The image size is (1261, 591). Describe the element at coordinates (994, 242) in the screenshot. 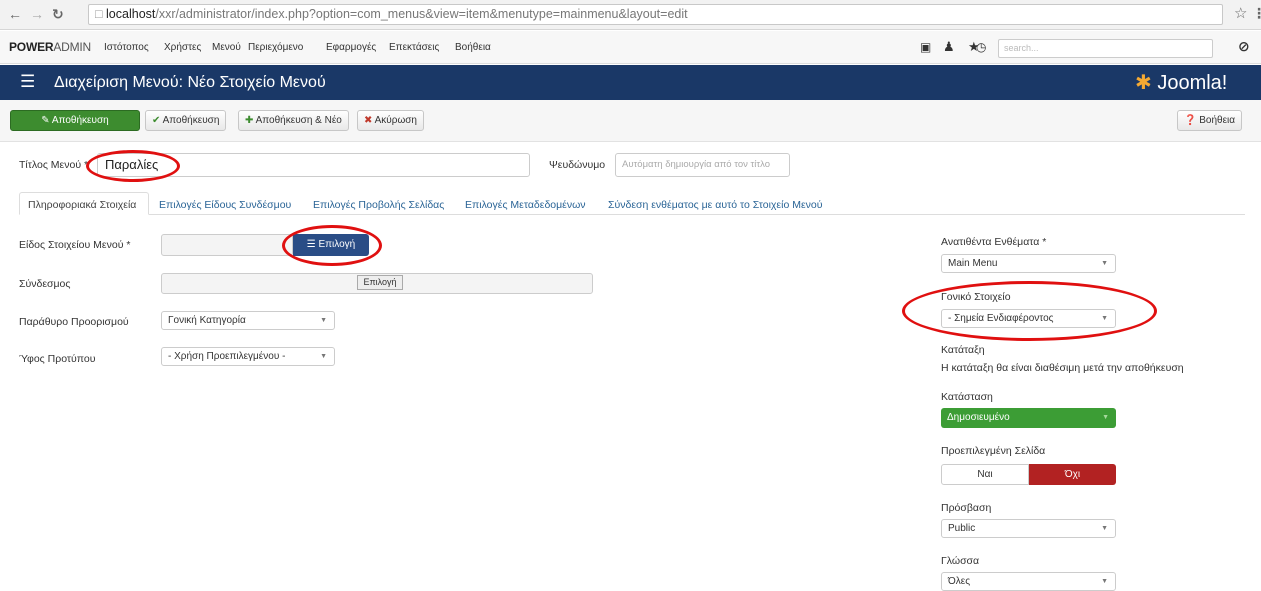

I see `menu-label: Ανατιθέντα Ενθέματα *` at that location.